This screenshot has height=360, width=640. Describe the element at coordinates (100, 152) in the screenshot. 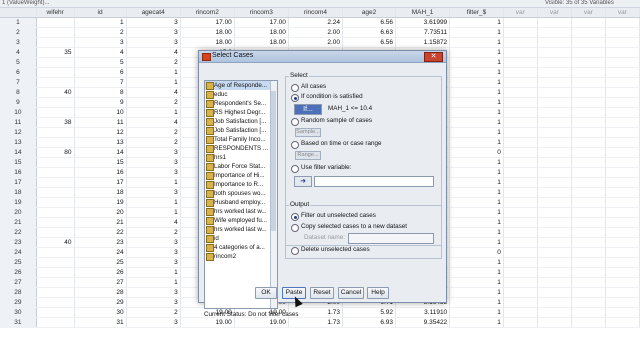

I see `table-cell: 14` at that location.